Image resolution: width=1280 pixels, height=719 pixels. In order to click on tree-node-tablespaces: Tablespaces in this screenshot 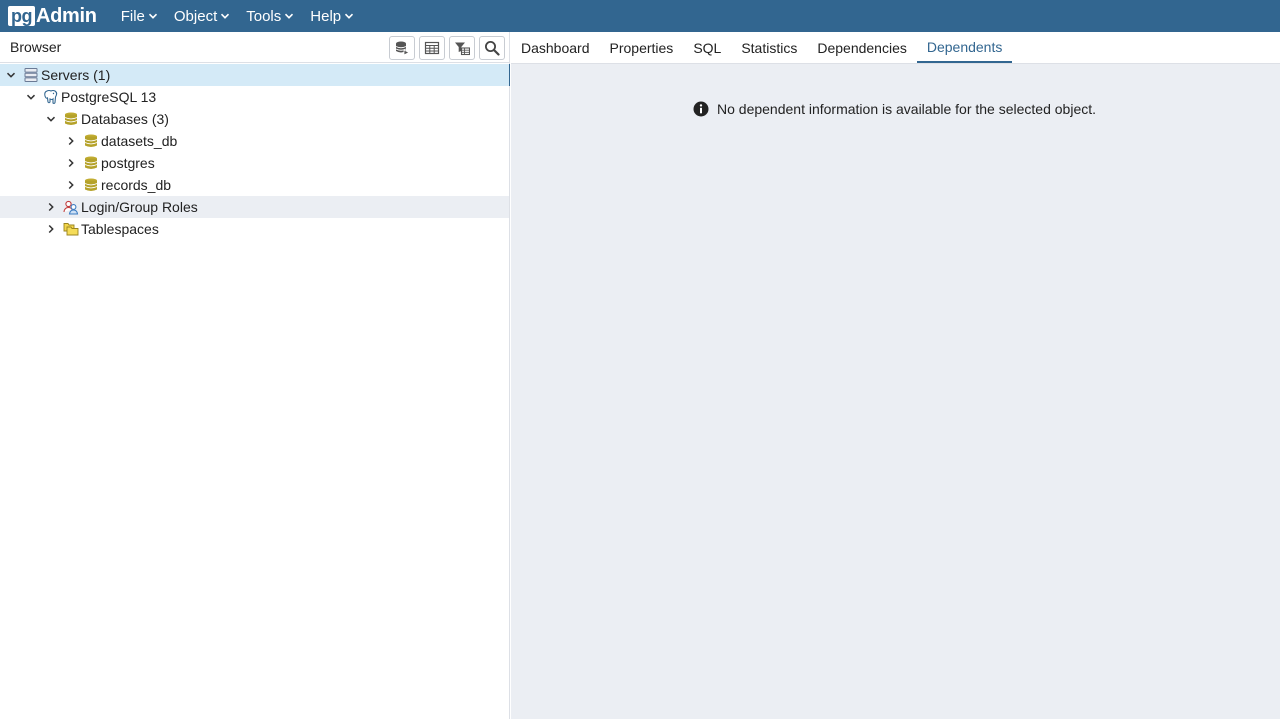, I will do `click(254, 229)`.